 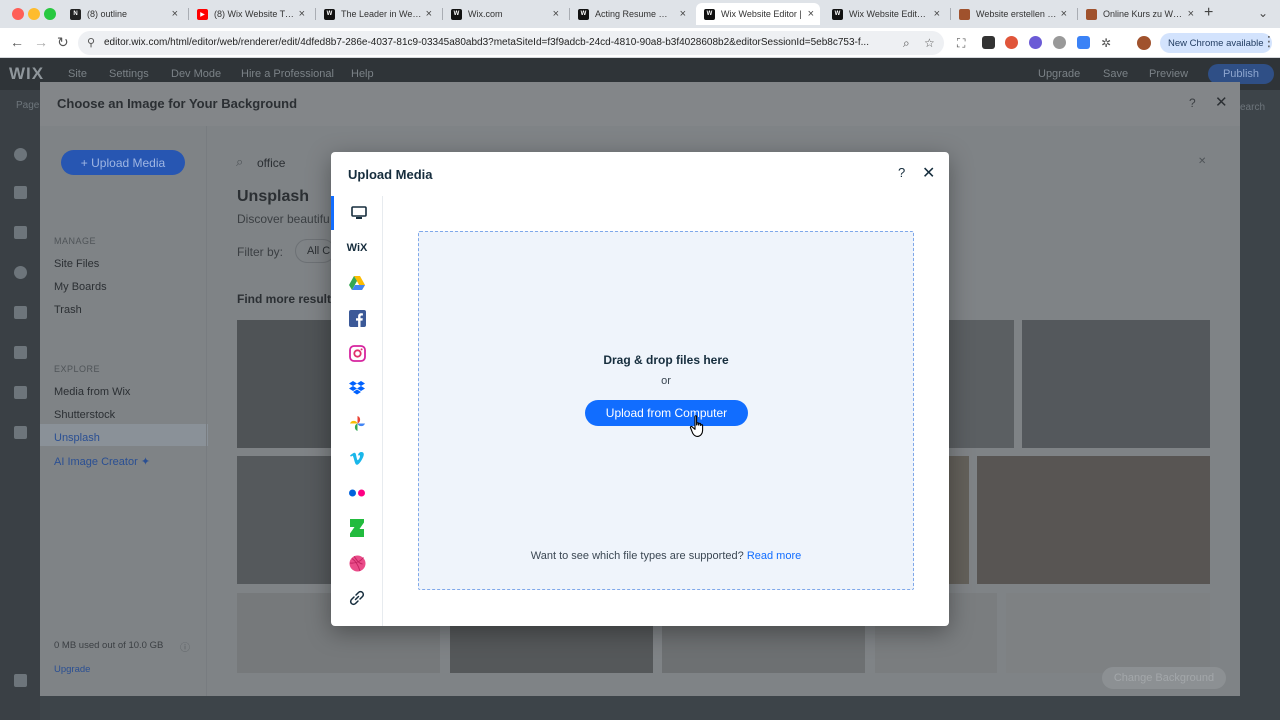 I want to click on reload-icon: ↻, so click(x=63, y=42).